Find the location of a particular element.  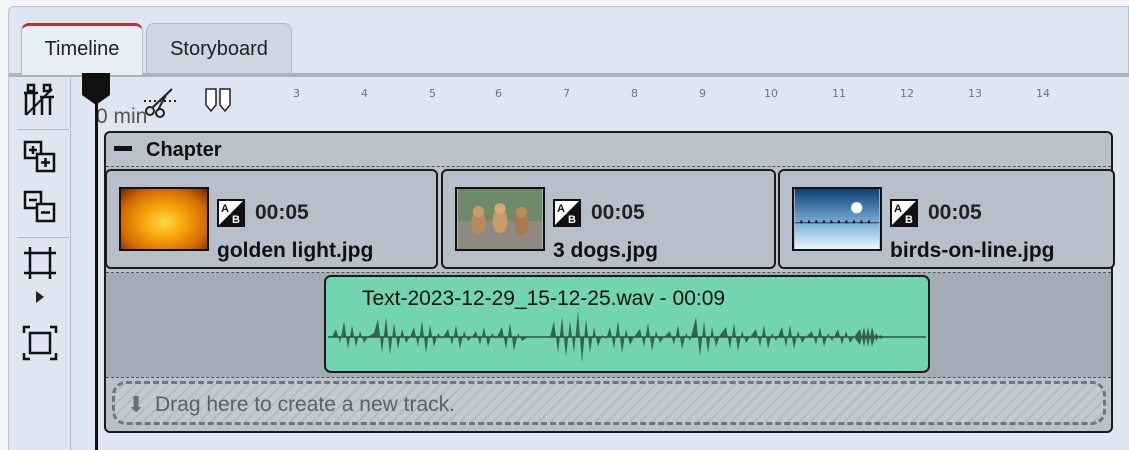

fit-view-icon is located at coordinates (40, 343).